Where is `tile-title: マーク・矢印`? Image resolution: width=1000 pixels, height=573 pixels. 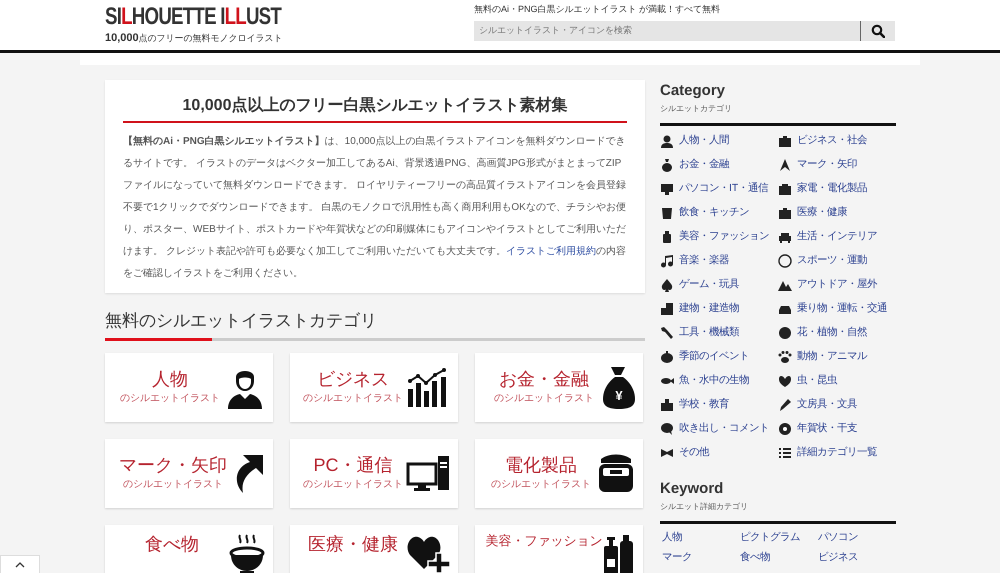
tile-title: マーク・矢印 is located at coordinates (173, 465).